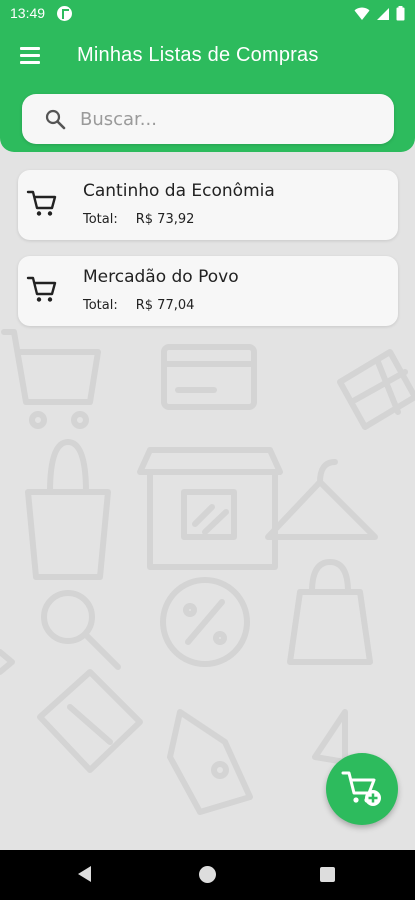 The image size is (415, 900). Describe the element at coordinates (208, 291) in the screenshot. I see `list-item: Mercadão do Povo Total: R$ 77,04` at that location.